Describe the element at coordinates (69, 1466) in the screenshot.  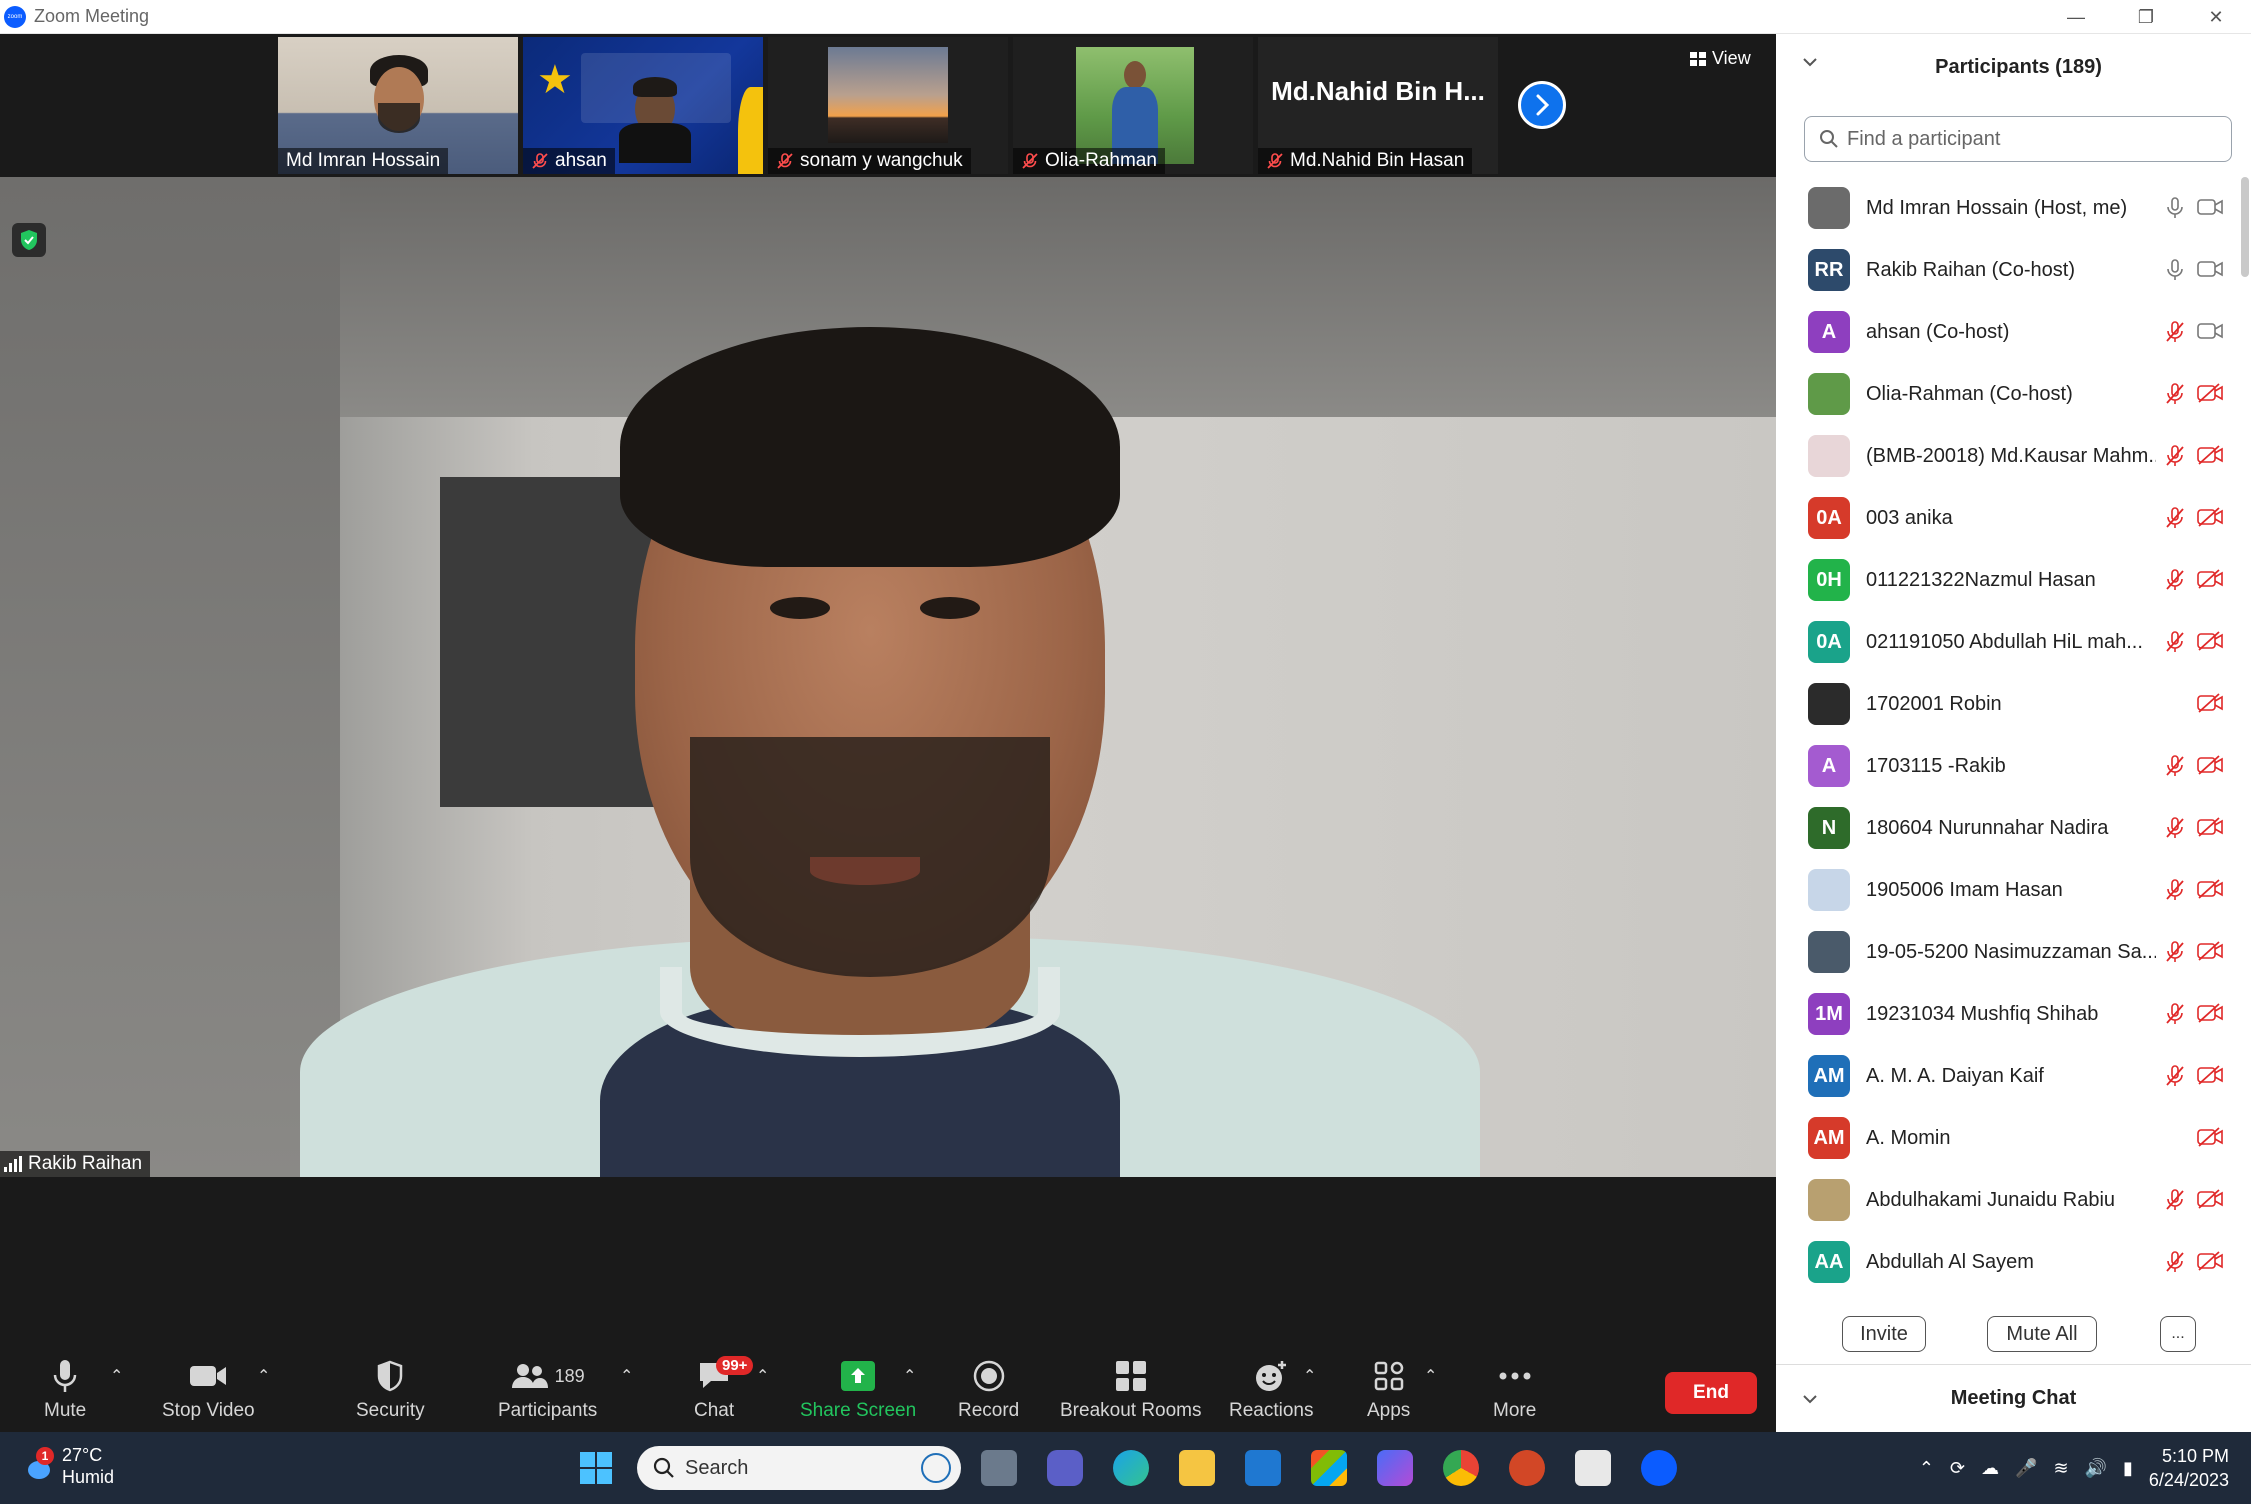
I see `weather-widget: 1 27°C Humid` at that location.